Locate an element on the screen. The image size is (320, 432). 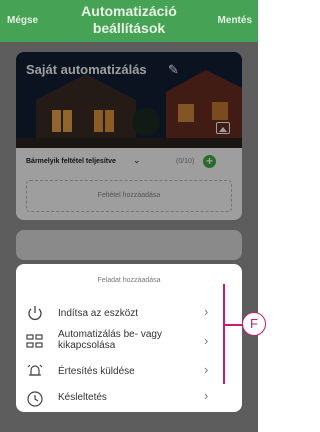
condition-count: (0/10) is located at coordinates (185, 161).